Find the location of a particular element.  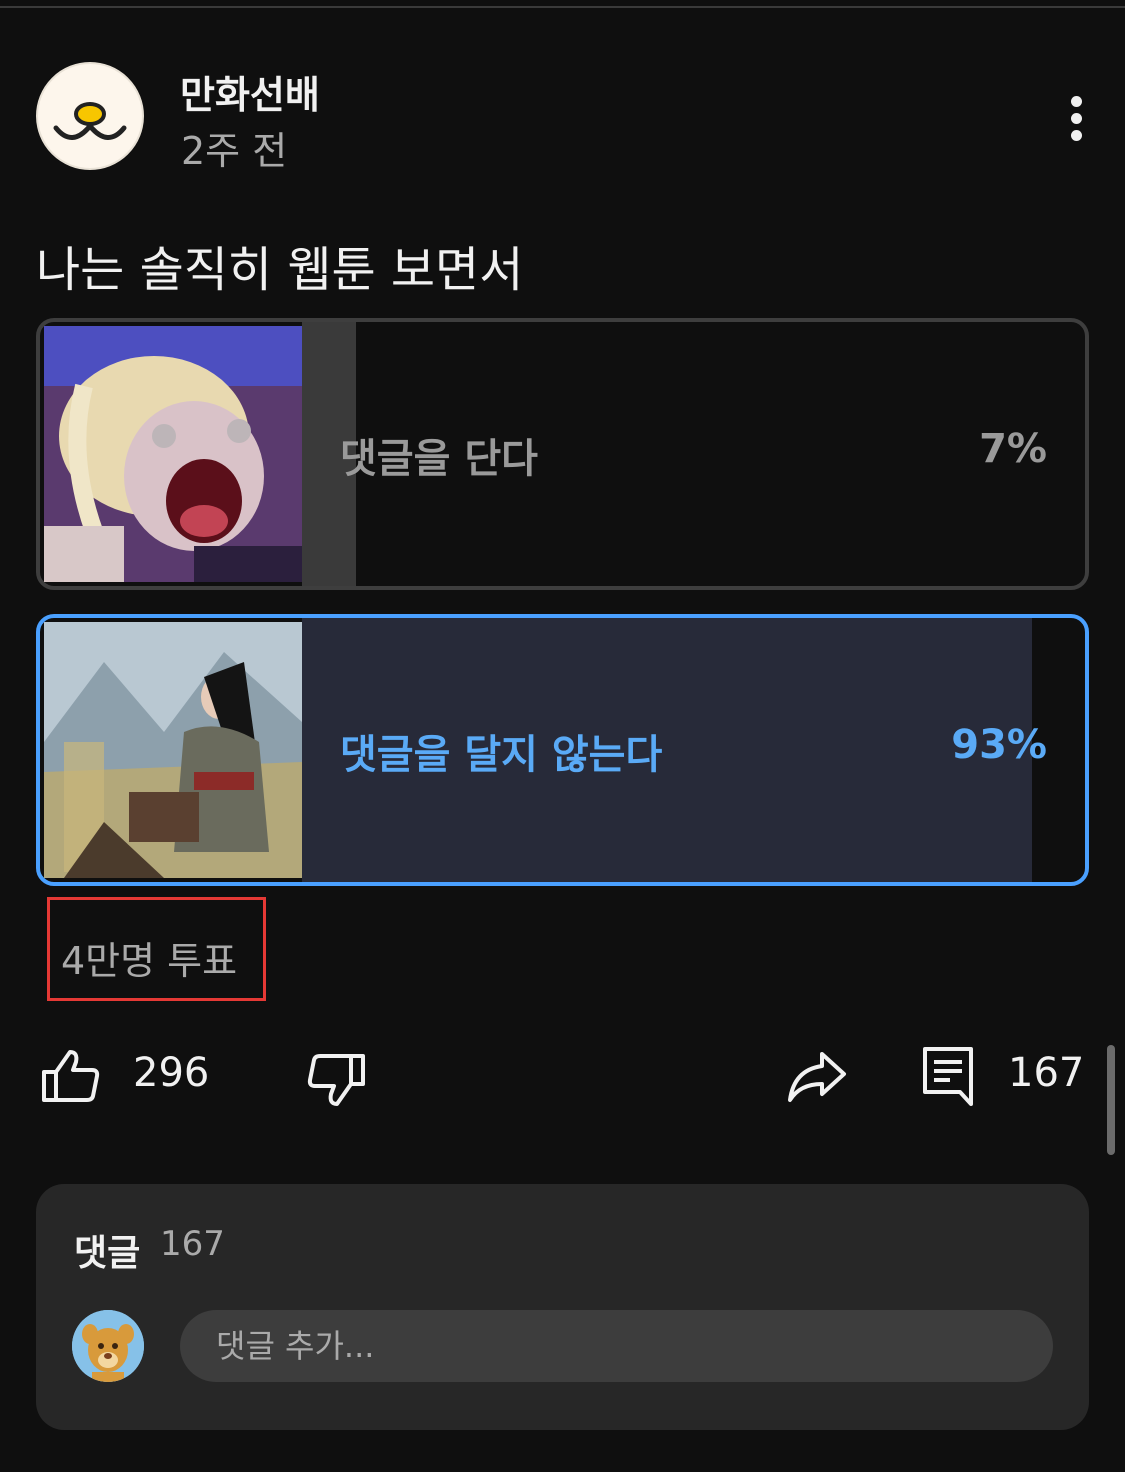

poll-option-2-label: 댓글을 달지 않는다 is located at coordinates (501, 755).